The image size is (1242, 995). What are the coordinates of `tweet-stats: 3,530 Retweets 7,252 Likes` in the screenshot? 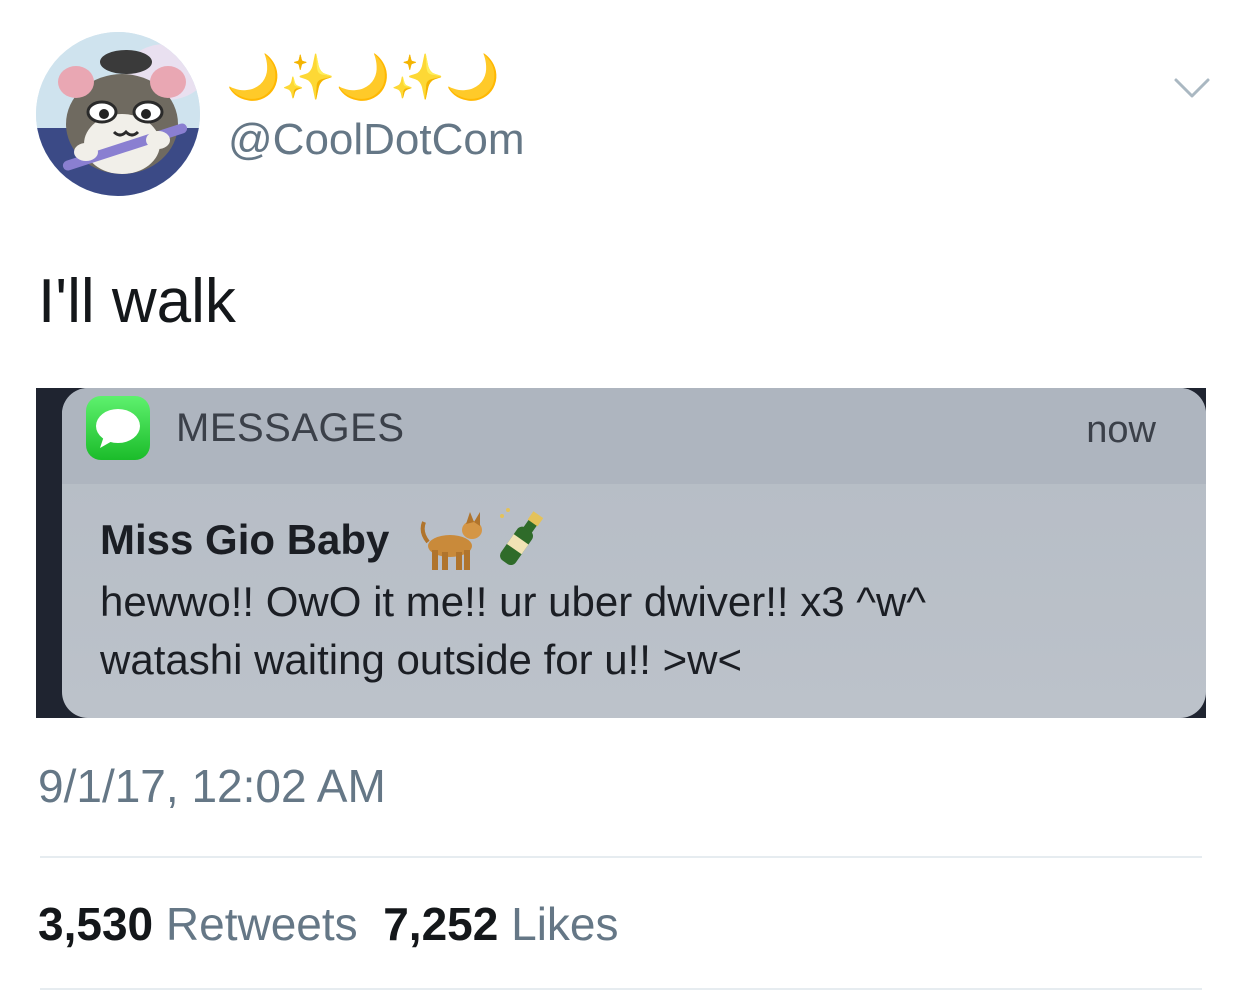 It's located at (328, 924).